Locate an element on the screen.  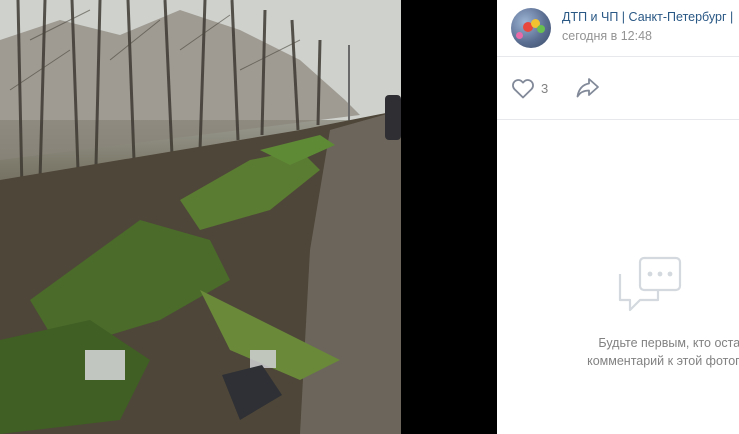
like-button: 3 is located at coordinates (529, 88).